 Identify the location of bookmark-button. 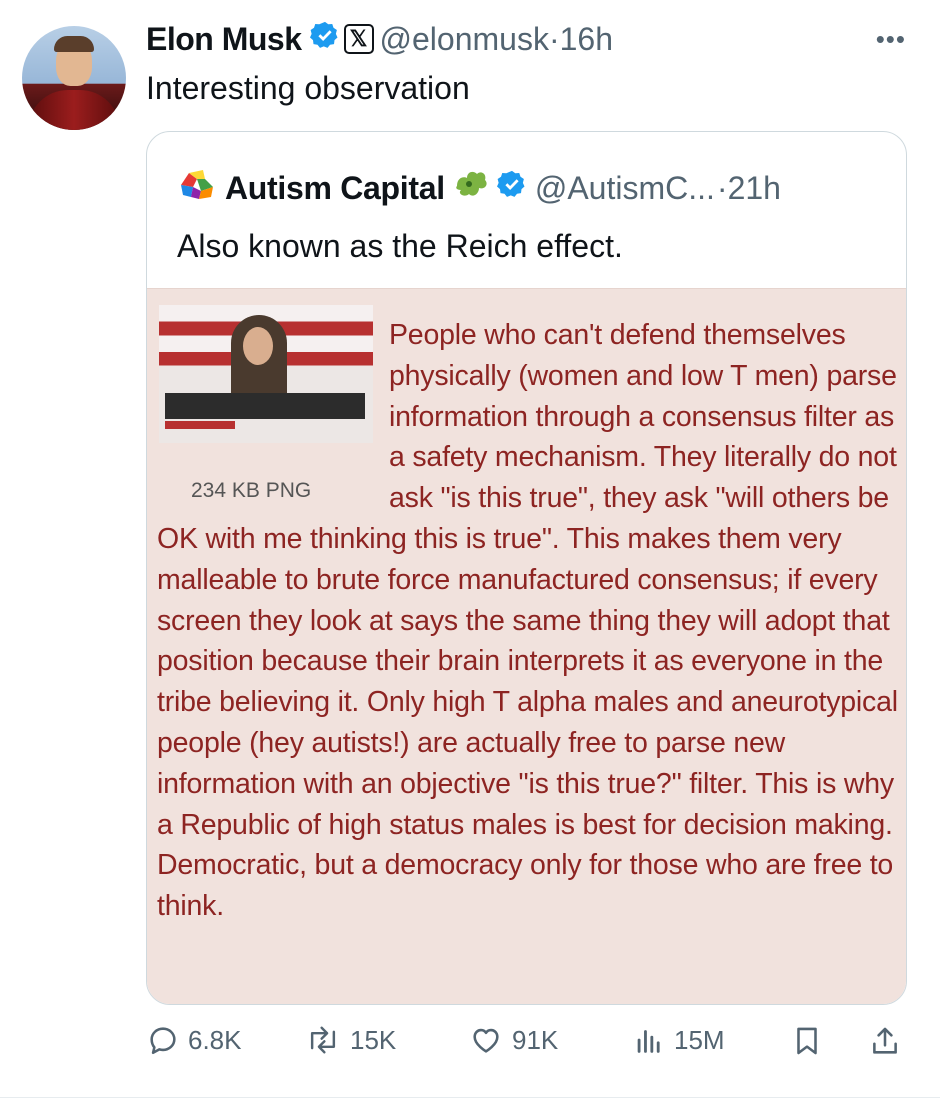
(811, 1041).